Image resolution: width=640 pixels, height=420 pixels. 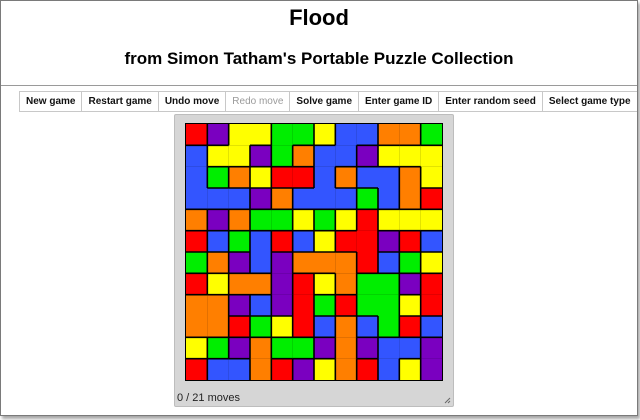 What do you see at coordinates (491, 101) in the screenshot?
I see `menu-enter-random-seed-button: Enter random seed` at bounding box center [491, 101].